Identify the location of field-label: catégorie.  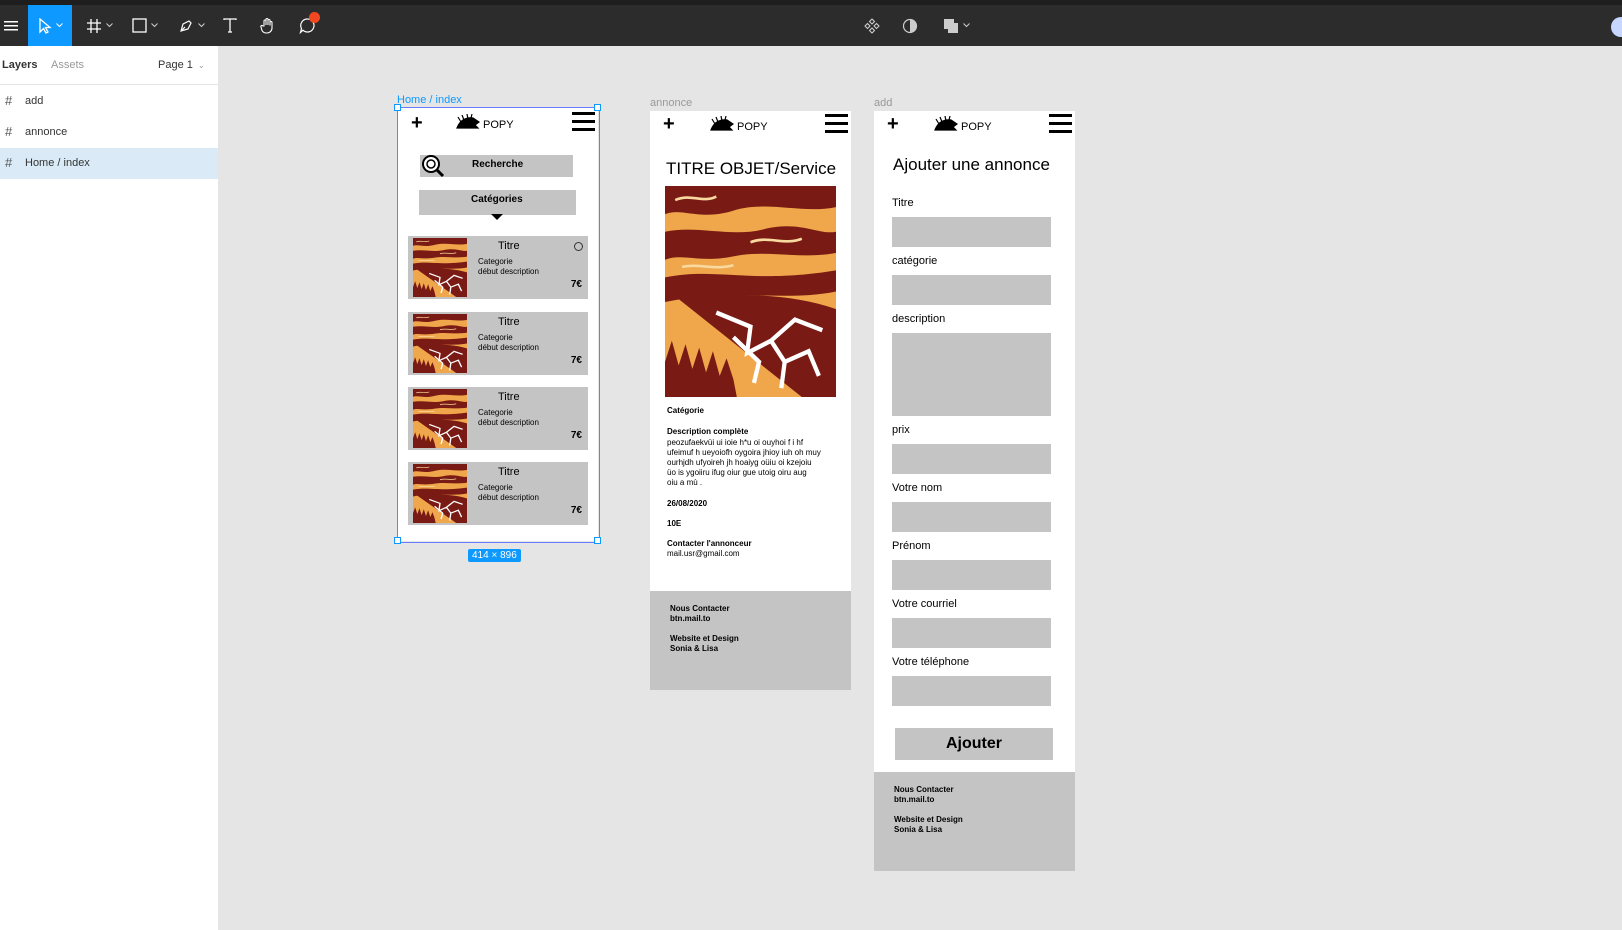
(915, 261).